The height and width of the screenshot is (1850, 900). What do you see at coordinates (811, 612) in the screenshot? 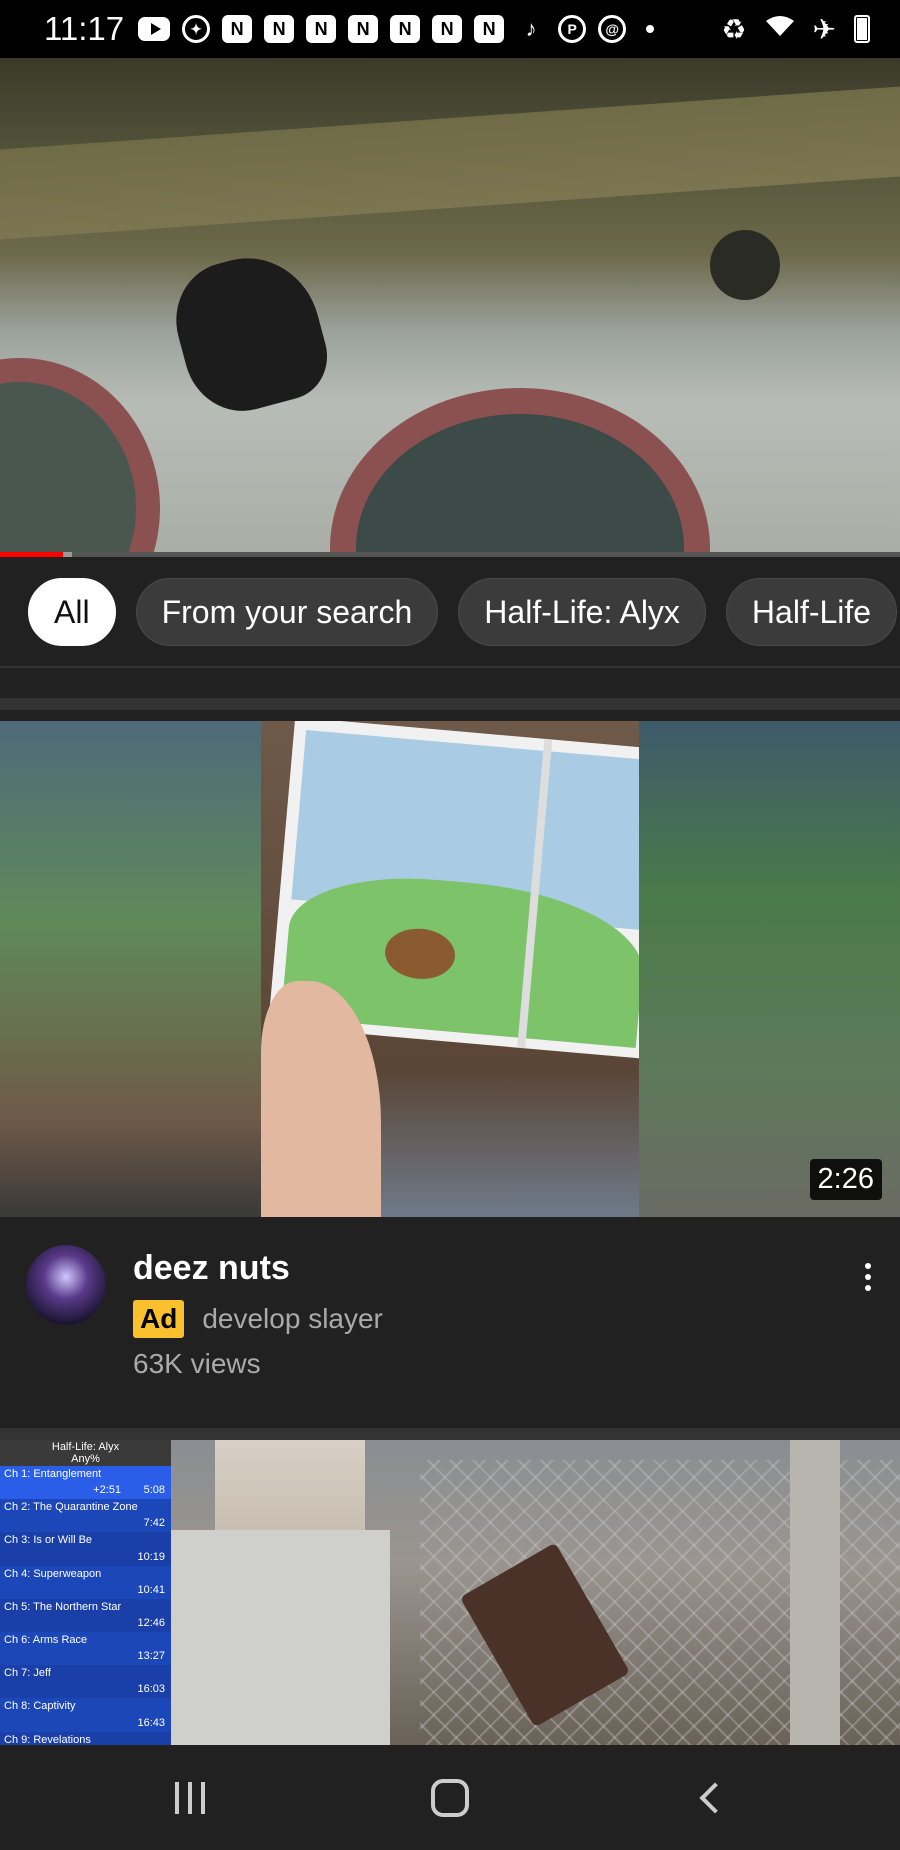
I see `chip-half-life: Half-Life` at bounding box center [811, 612].